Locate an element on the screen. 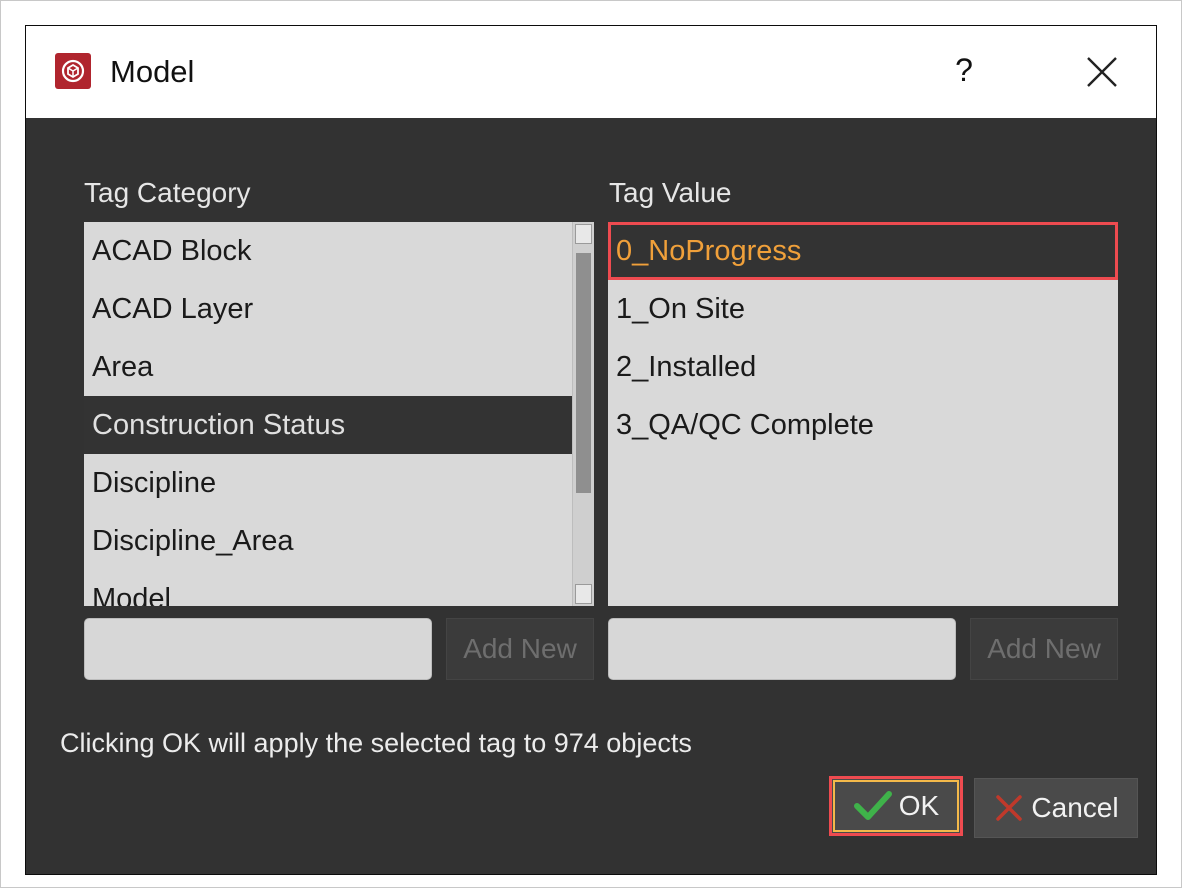  new-tag-category-input is located at coordinates (258, 649).